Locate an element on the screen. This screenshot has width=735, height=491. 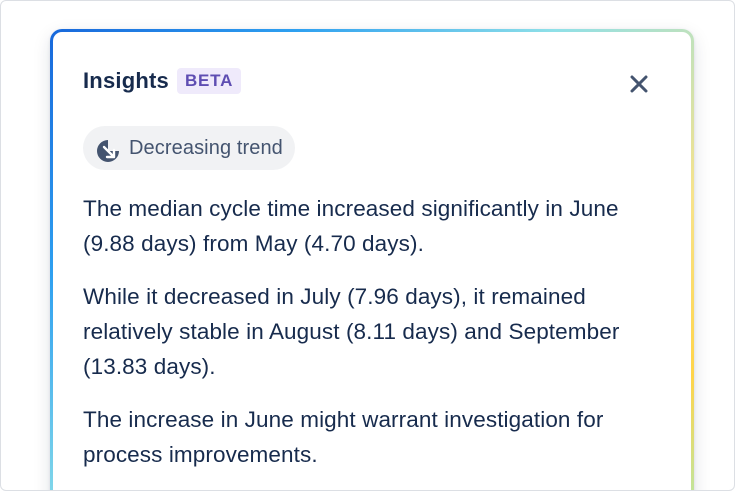
close-button is located at coordinates (639, 84).